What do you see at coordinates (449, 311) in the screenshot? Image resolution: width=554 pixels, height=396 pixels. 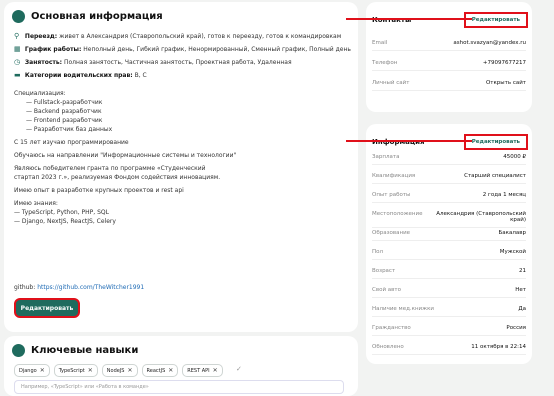 I see `info-row: Наличие мед.книжки Да` at bounding box center [449, 311].